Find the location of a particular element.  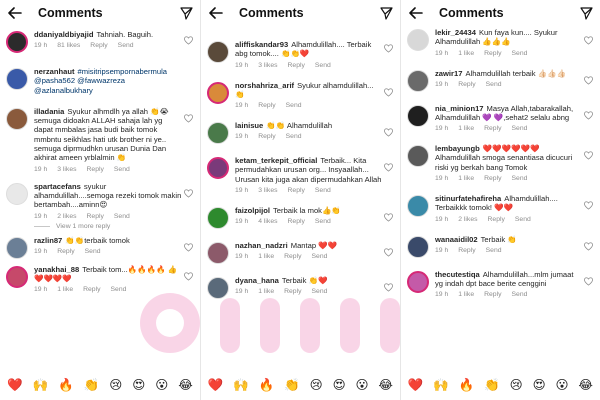

comment-username: ddaniyaldbiyajid is located at coordinates (64, 34).